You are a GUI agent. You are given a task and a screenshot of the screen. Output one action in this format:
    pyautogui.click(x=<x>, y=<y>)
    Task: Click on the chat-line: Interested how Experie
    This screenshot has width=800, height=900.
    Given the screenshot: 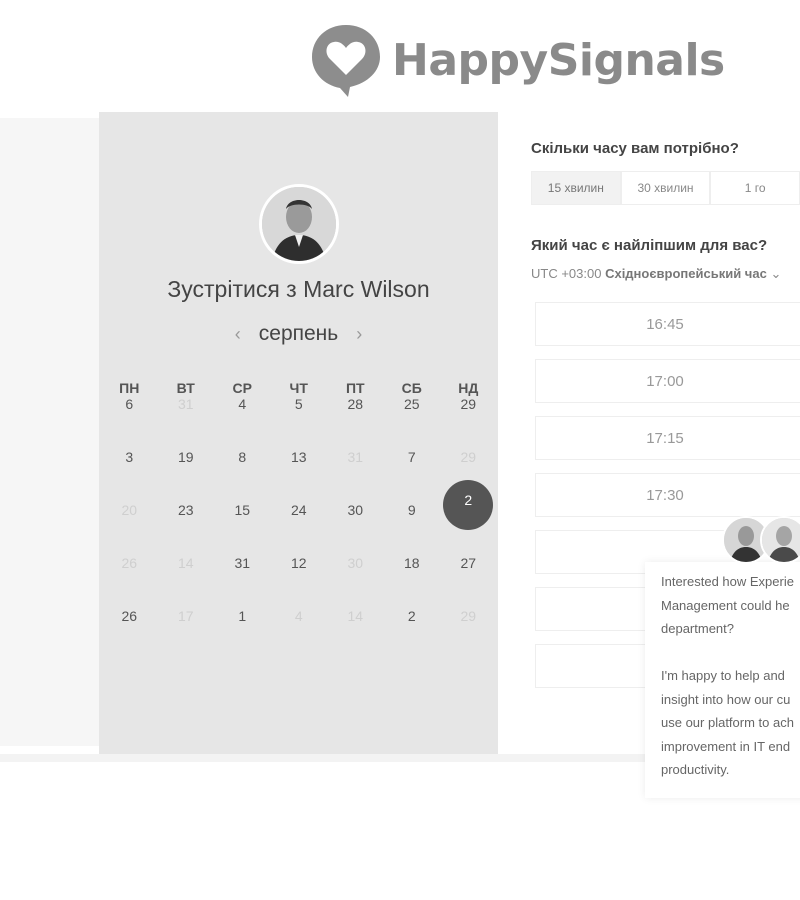 What is the action you would take?
    pyautogui.click(x=727, y=581)
    